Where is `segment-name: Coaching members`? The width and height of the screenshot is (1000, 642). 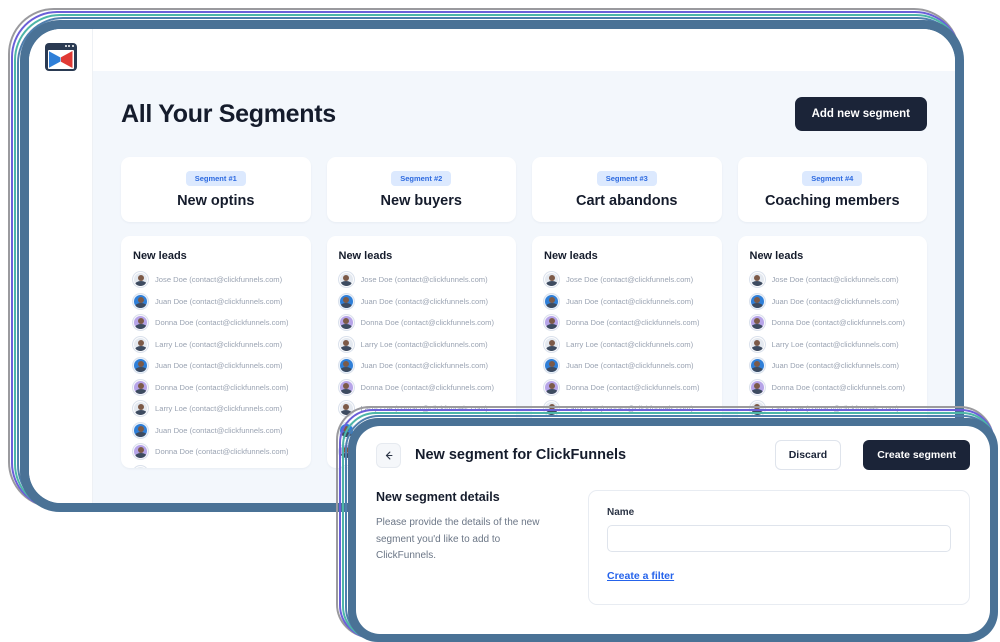 segment-name: Coaching members is located at coordinates (832, 201).